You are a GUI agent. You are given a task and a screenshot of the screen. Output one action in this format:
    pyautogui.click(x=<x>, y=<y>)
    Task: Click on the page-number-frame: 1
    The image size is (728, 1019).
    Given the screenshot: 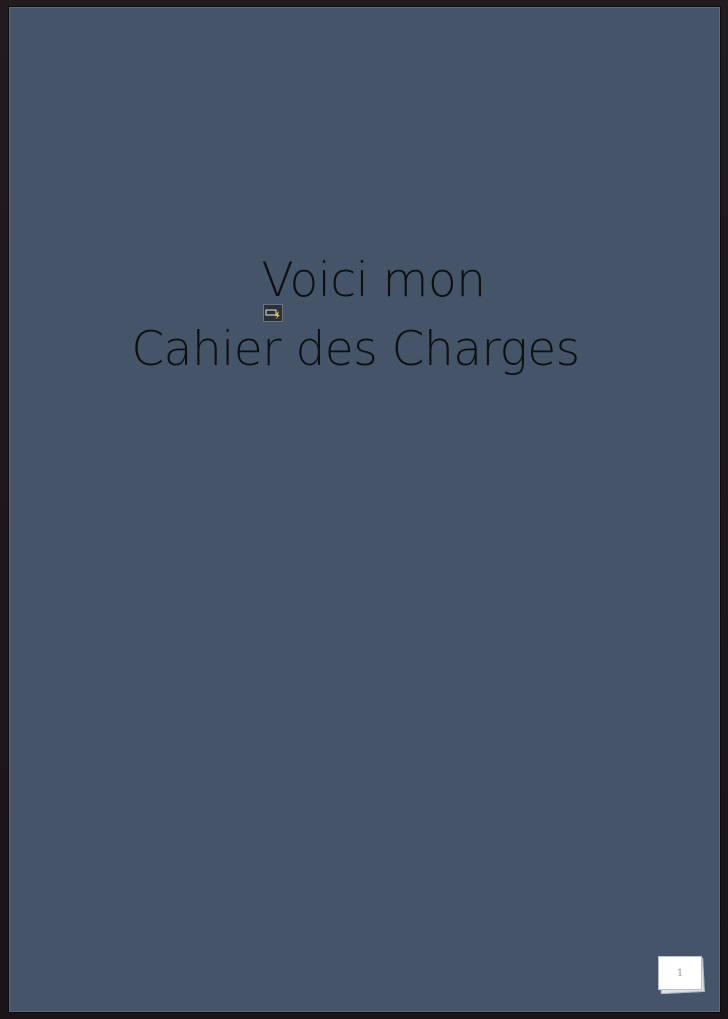 What is the action you would take?
    pyautogui.click(x=681, y=975)
    